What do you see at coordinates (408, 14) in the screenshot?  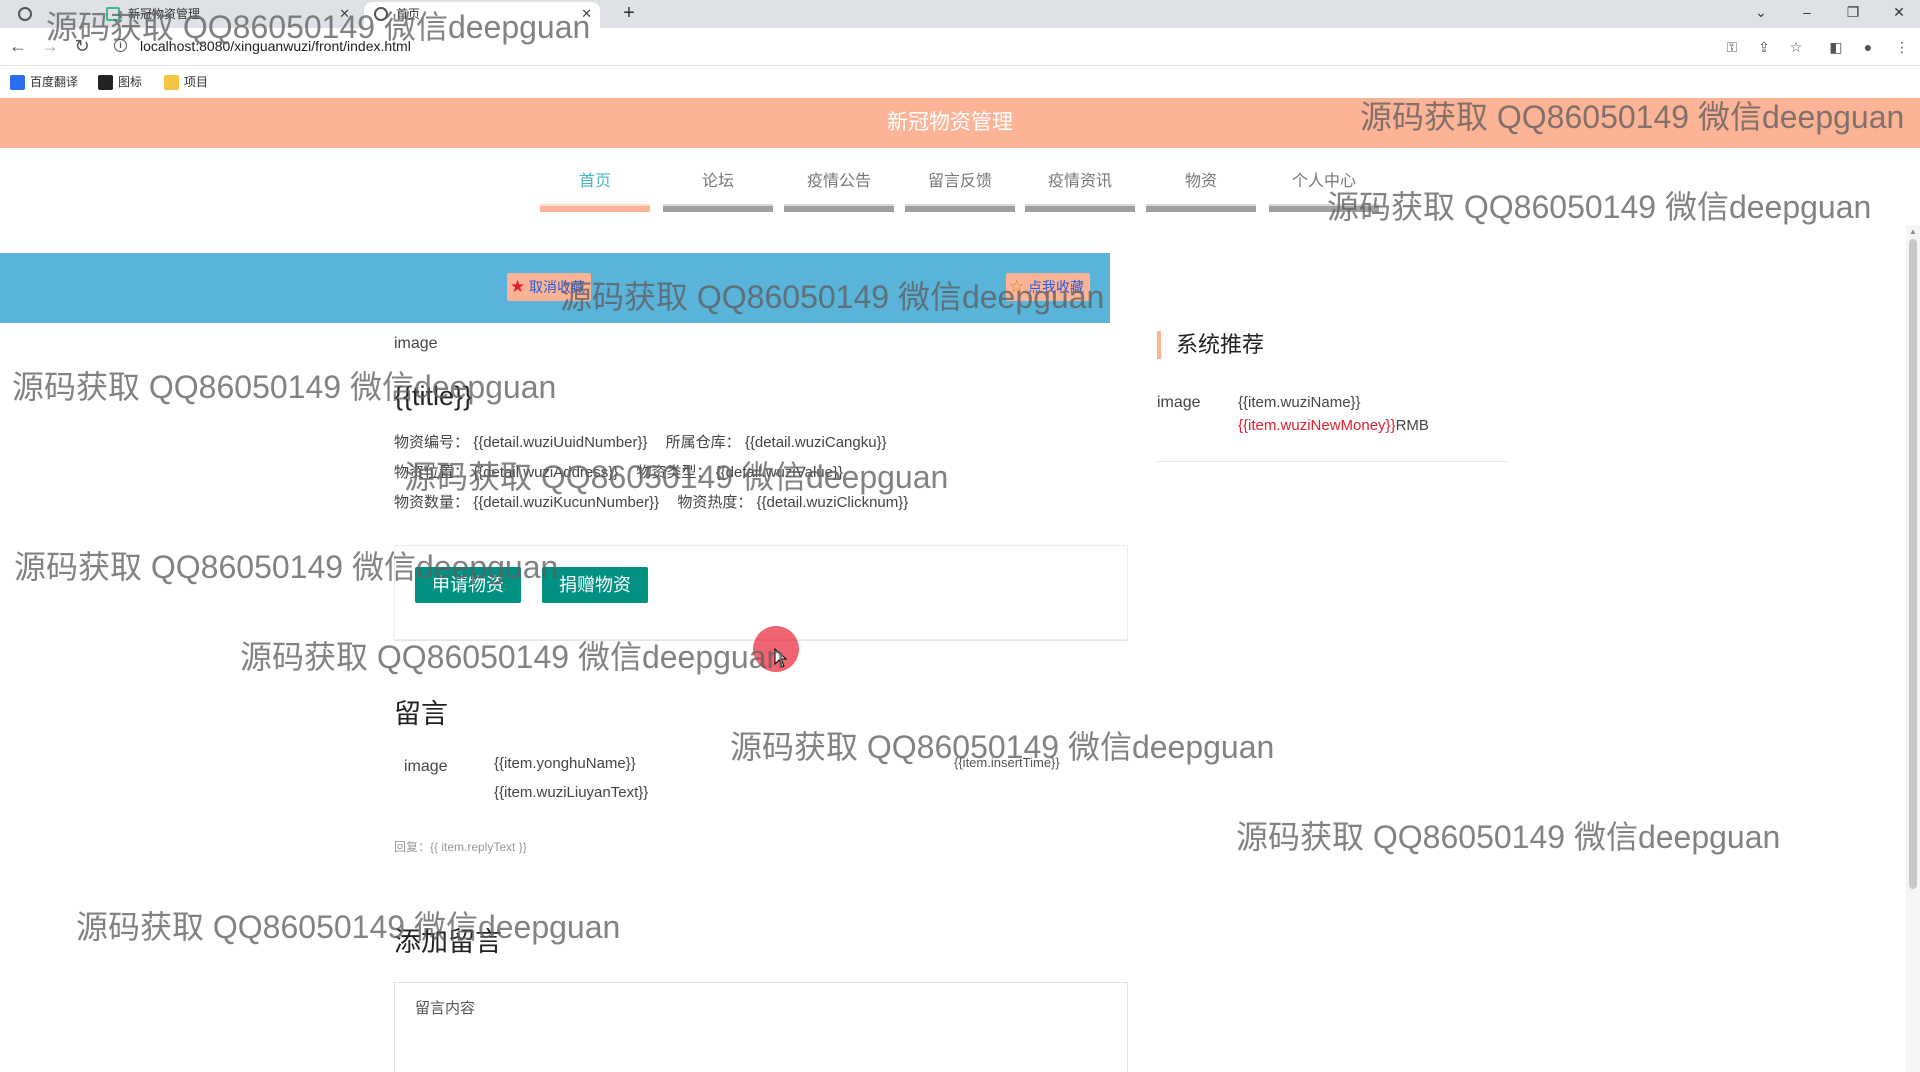 I see `tab-title: 首页` at bounding box center [408, 14].